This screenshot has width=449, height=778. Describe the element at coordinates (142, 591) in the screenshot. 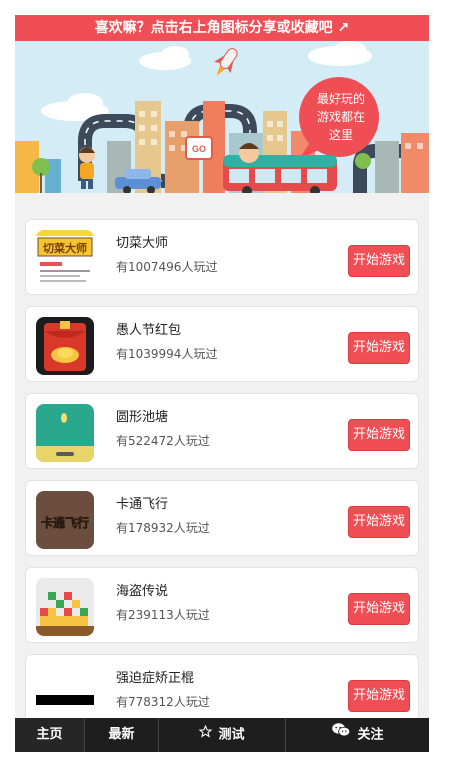

I see `game-title: 海盗传说` at that location.